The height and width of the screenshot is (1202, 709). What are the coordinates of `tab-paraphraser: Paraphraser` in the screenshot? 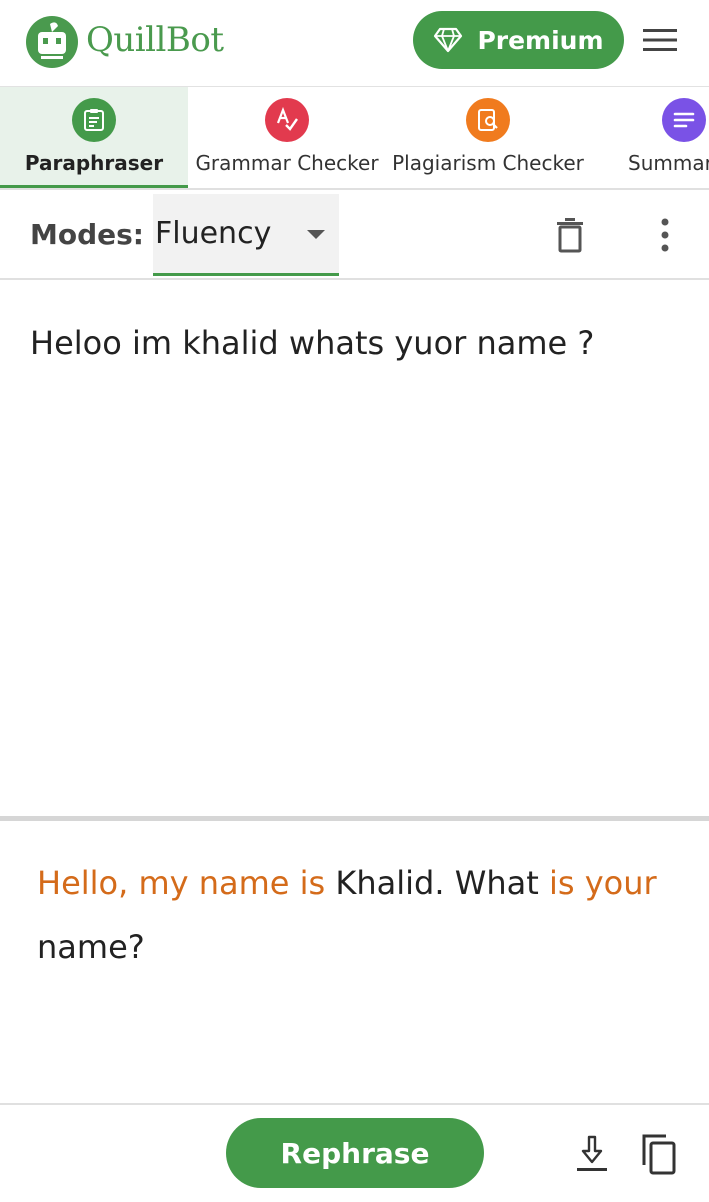 It's located at (94, 137).